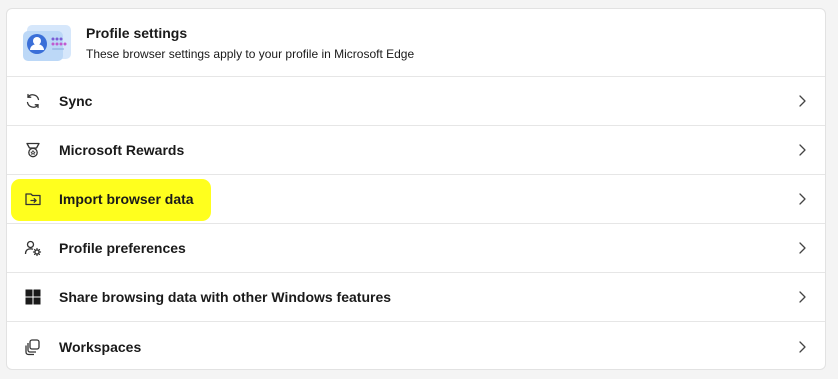  Describe the element at coordinates (122, 248) in the screenshot. I see `profile-preferences-label: Profile preferences` at that location.